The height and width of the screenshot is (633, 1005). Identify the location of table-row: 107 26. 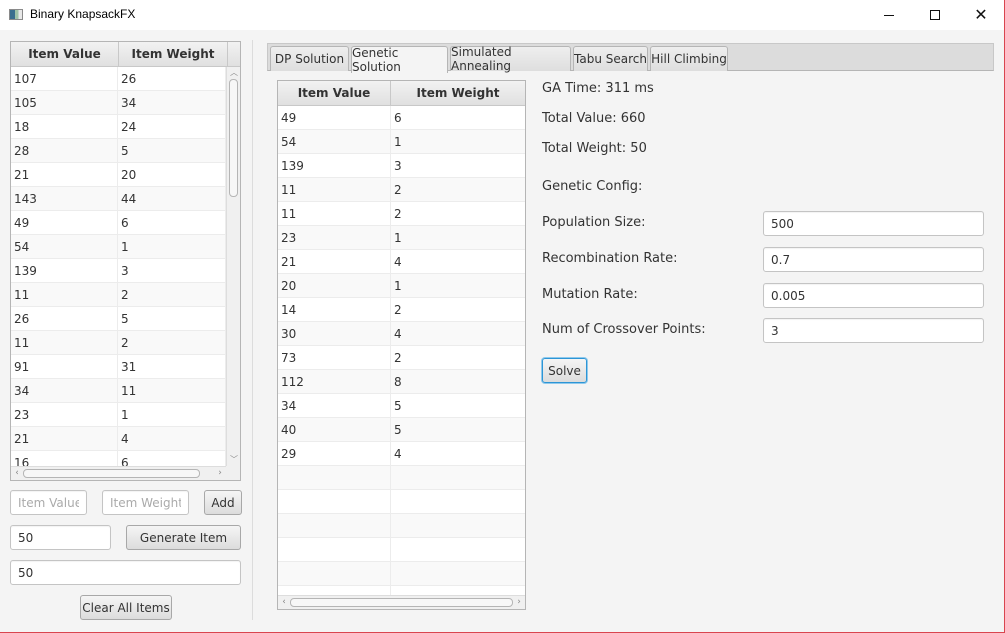
(118, 79).